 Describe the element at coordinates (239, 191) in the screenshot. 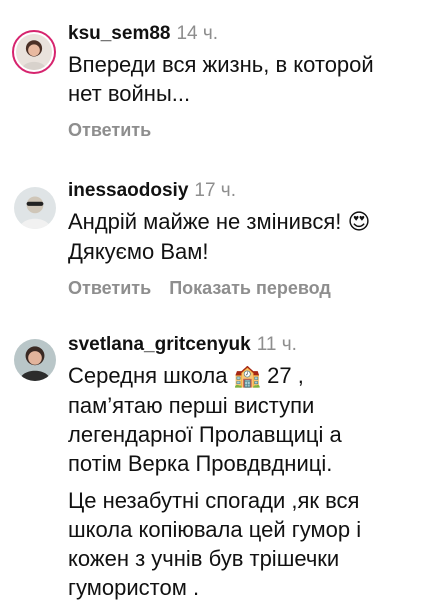

I see `comment-meta: inessaodosiy 17 ч.` at that location.